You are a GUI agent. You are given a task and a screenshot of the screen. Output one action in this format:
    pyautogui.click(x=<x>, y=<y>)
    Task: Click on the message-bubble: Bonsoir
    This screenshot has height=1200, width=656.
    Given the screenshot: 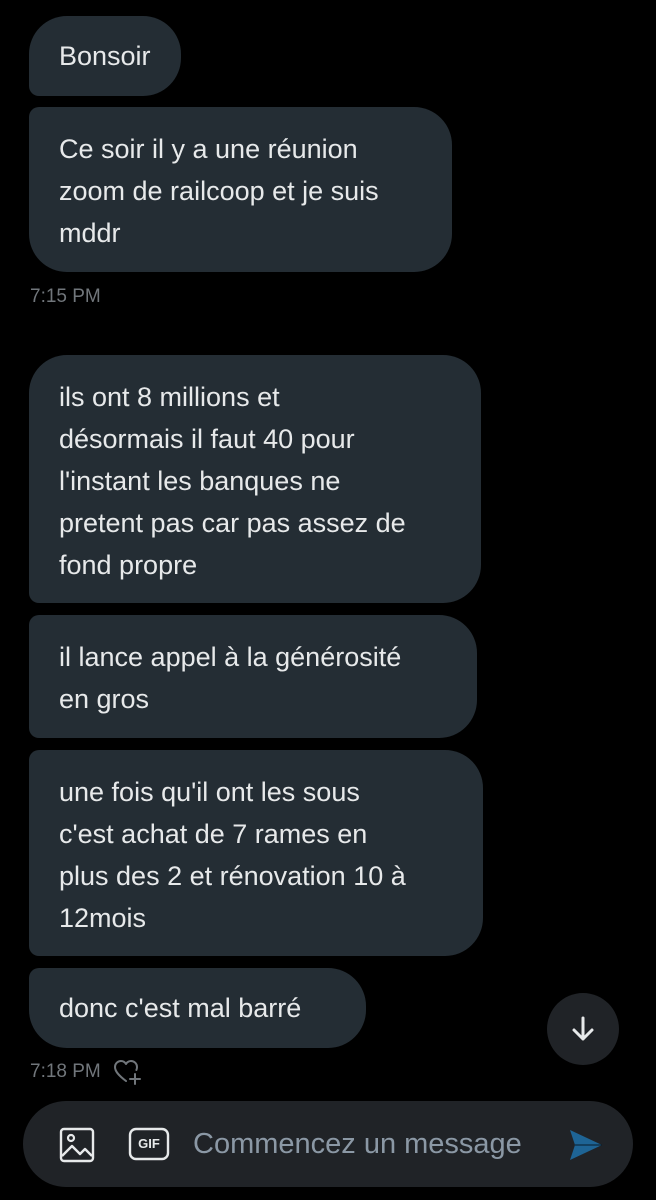 What is the action you would take?
    pyautogui.click(x=105, y=56)
    